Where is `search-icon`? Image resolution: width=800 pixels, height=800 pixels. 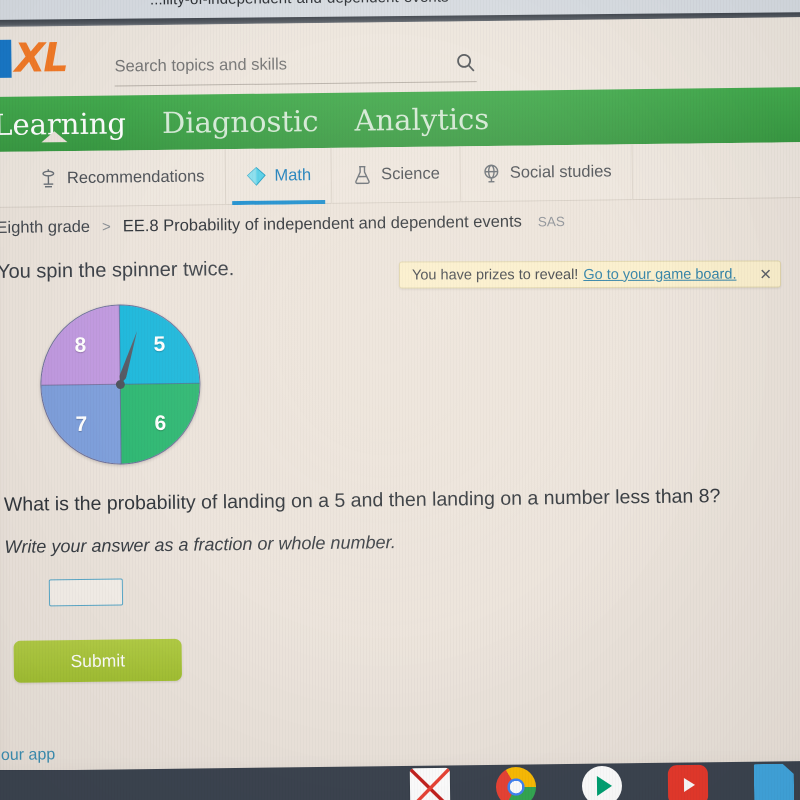 search-icon is located at coordinates (465, 62).